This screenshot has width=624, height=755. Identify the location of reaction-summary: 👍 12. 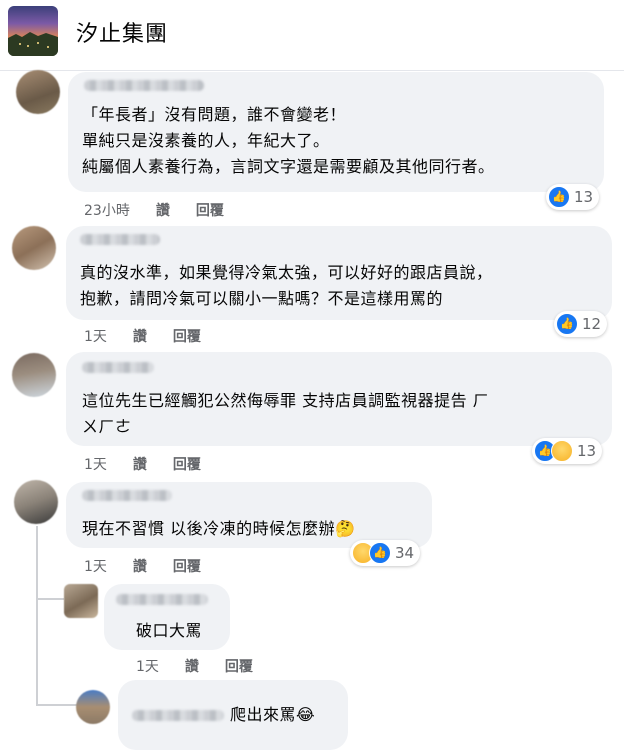
(581, 324).